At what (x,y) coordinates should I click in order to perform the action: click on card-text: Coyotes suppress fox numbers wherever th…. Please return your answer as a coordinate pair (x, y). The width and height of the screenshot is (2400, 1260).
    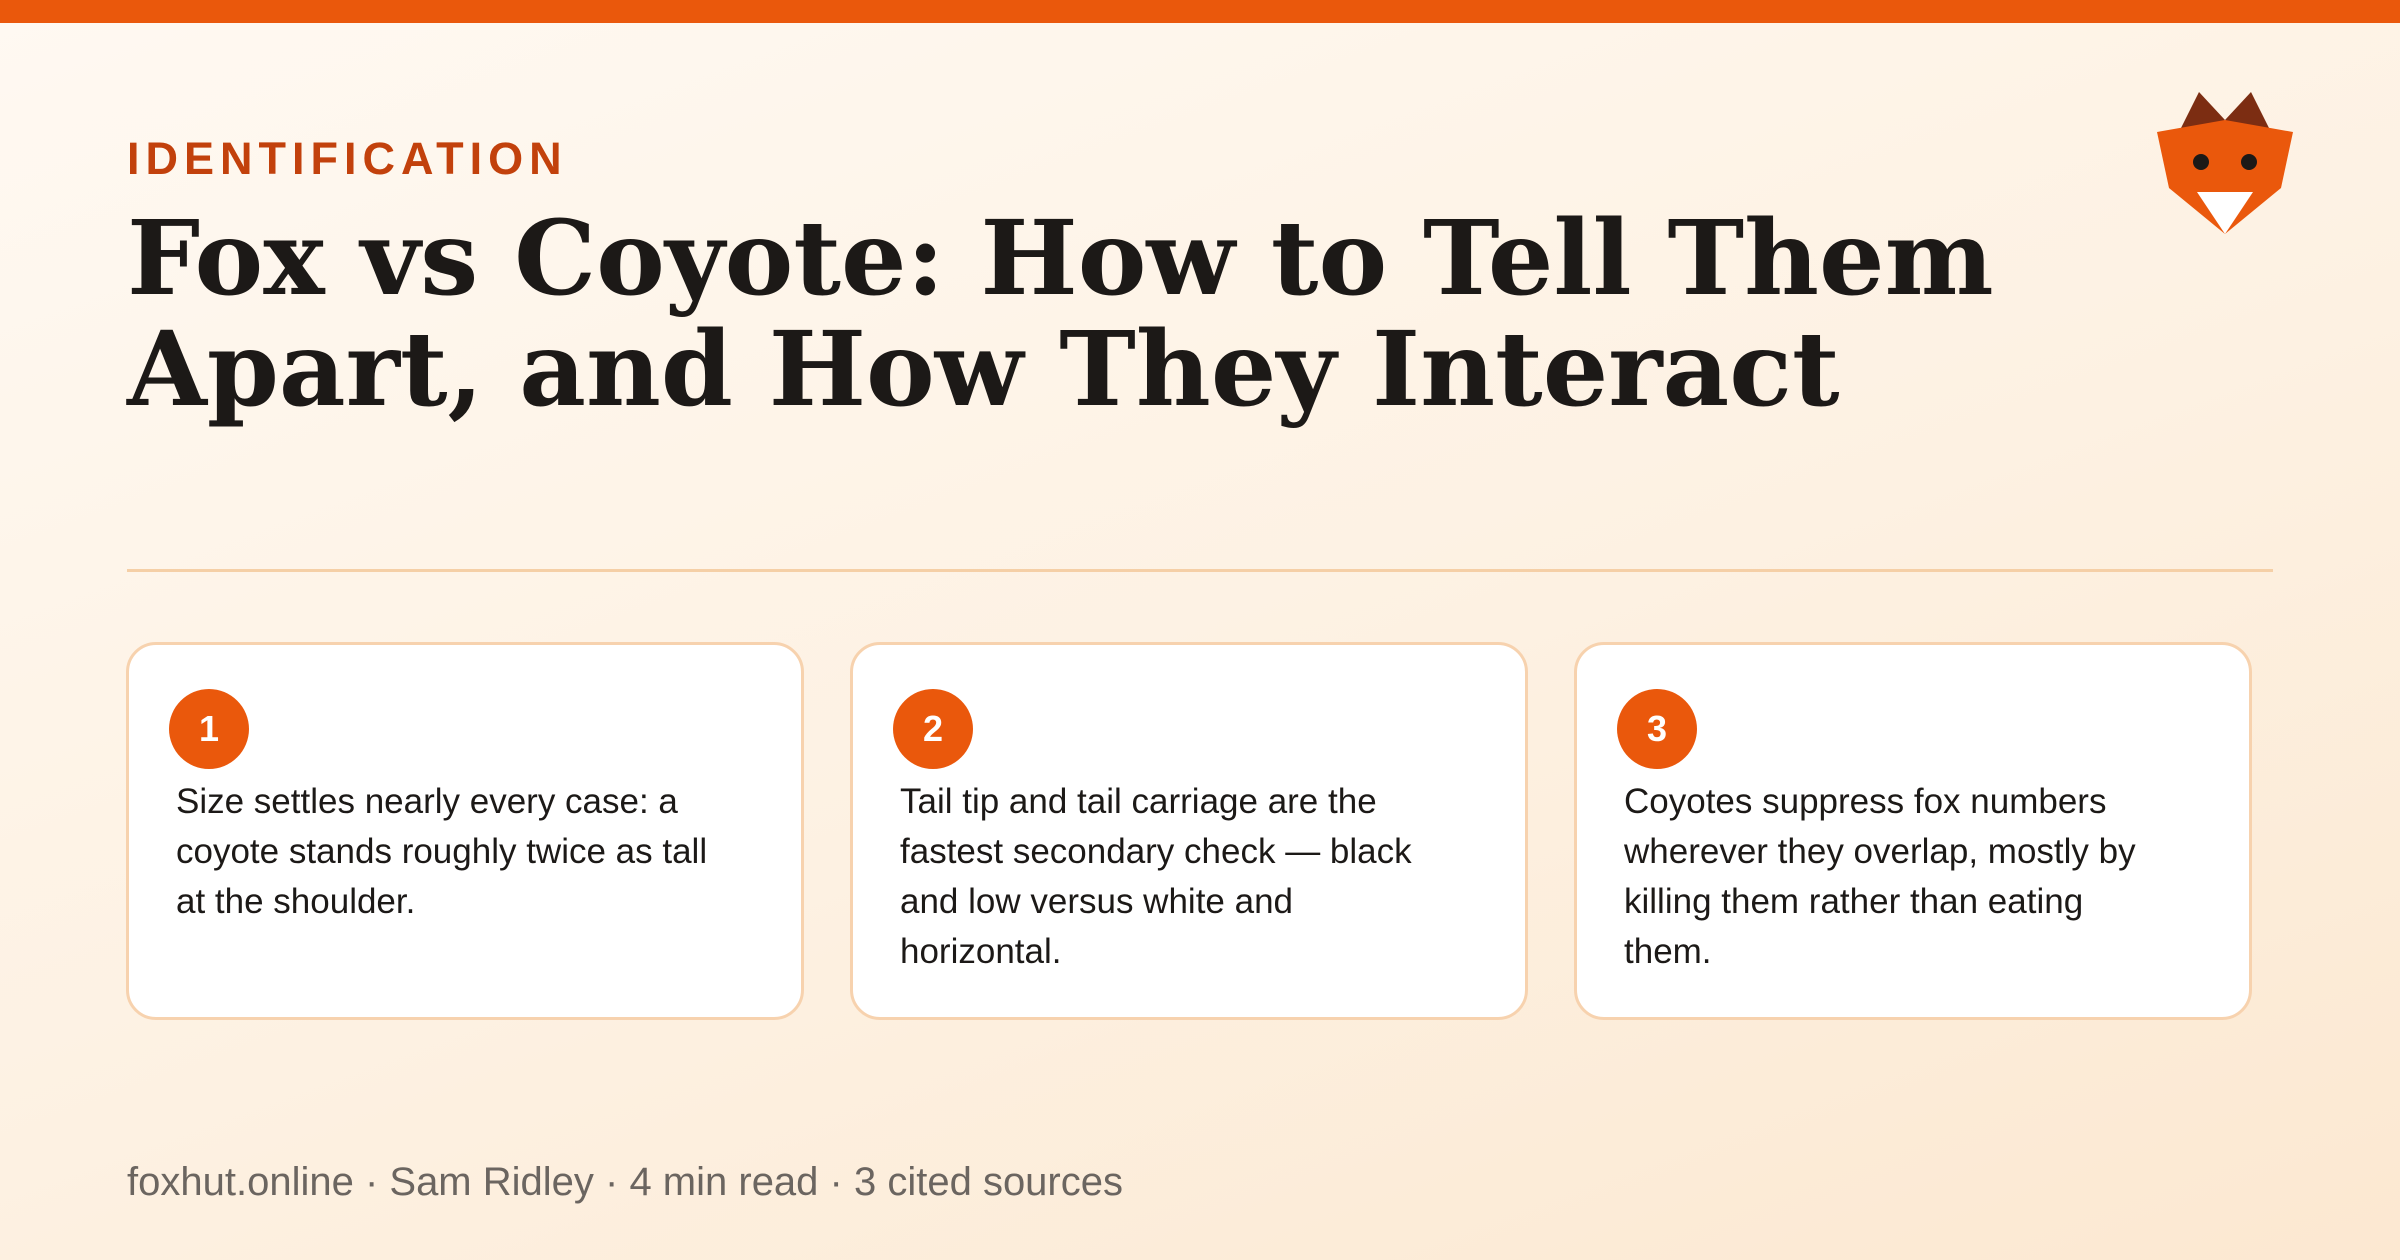
    Looking at the image, I should click on (1880, 876).